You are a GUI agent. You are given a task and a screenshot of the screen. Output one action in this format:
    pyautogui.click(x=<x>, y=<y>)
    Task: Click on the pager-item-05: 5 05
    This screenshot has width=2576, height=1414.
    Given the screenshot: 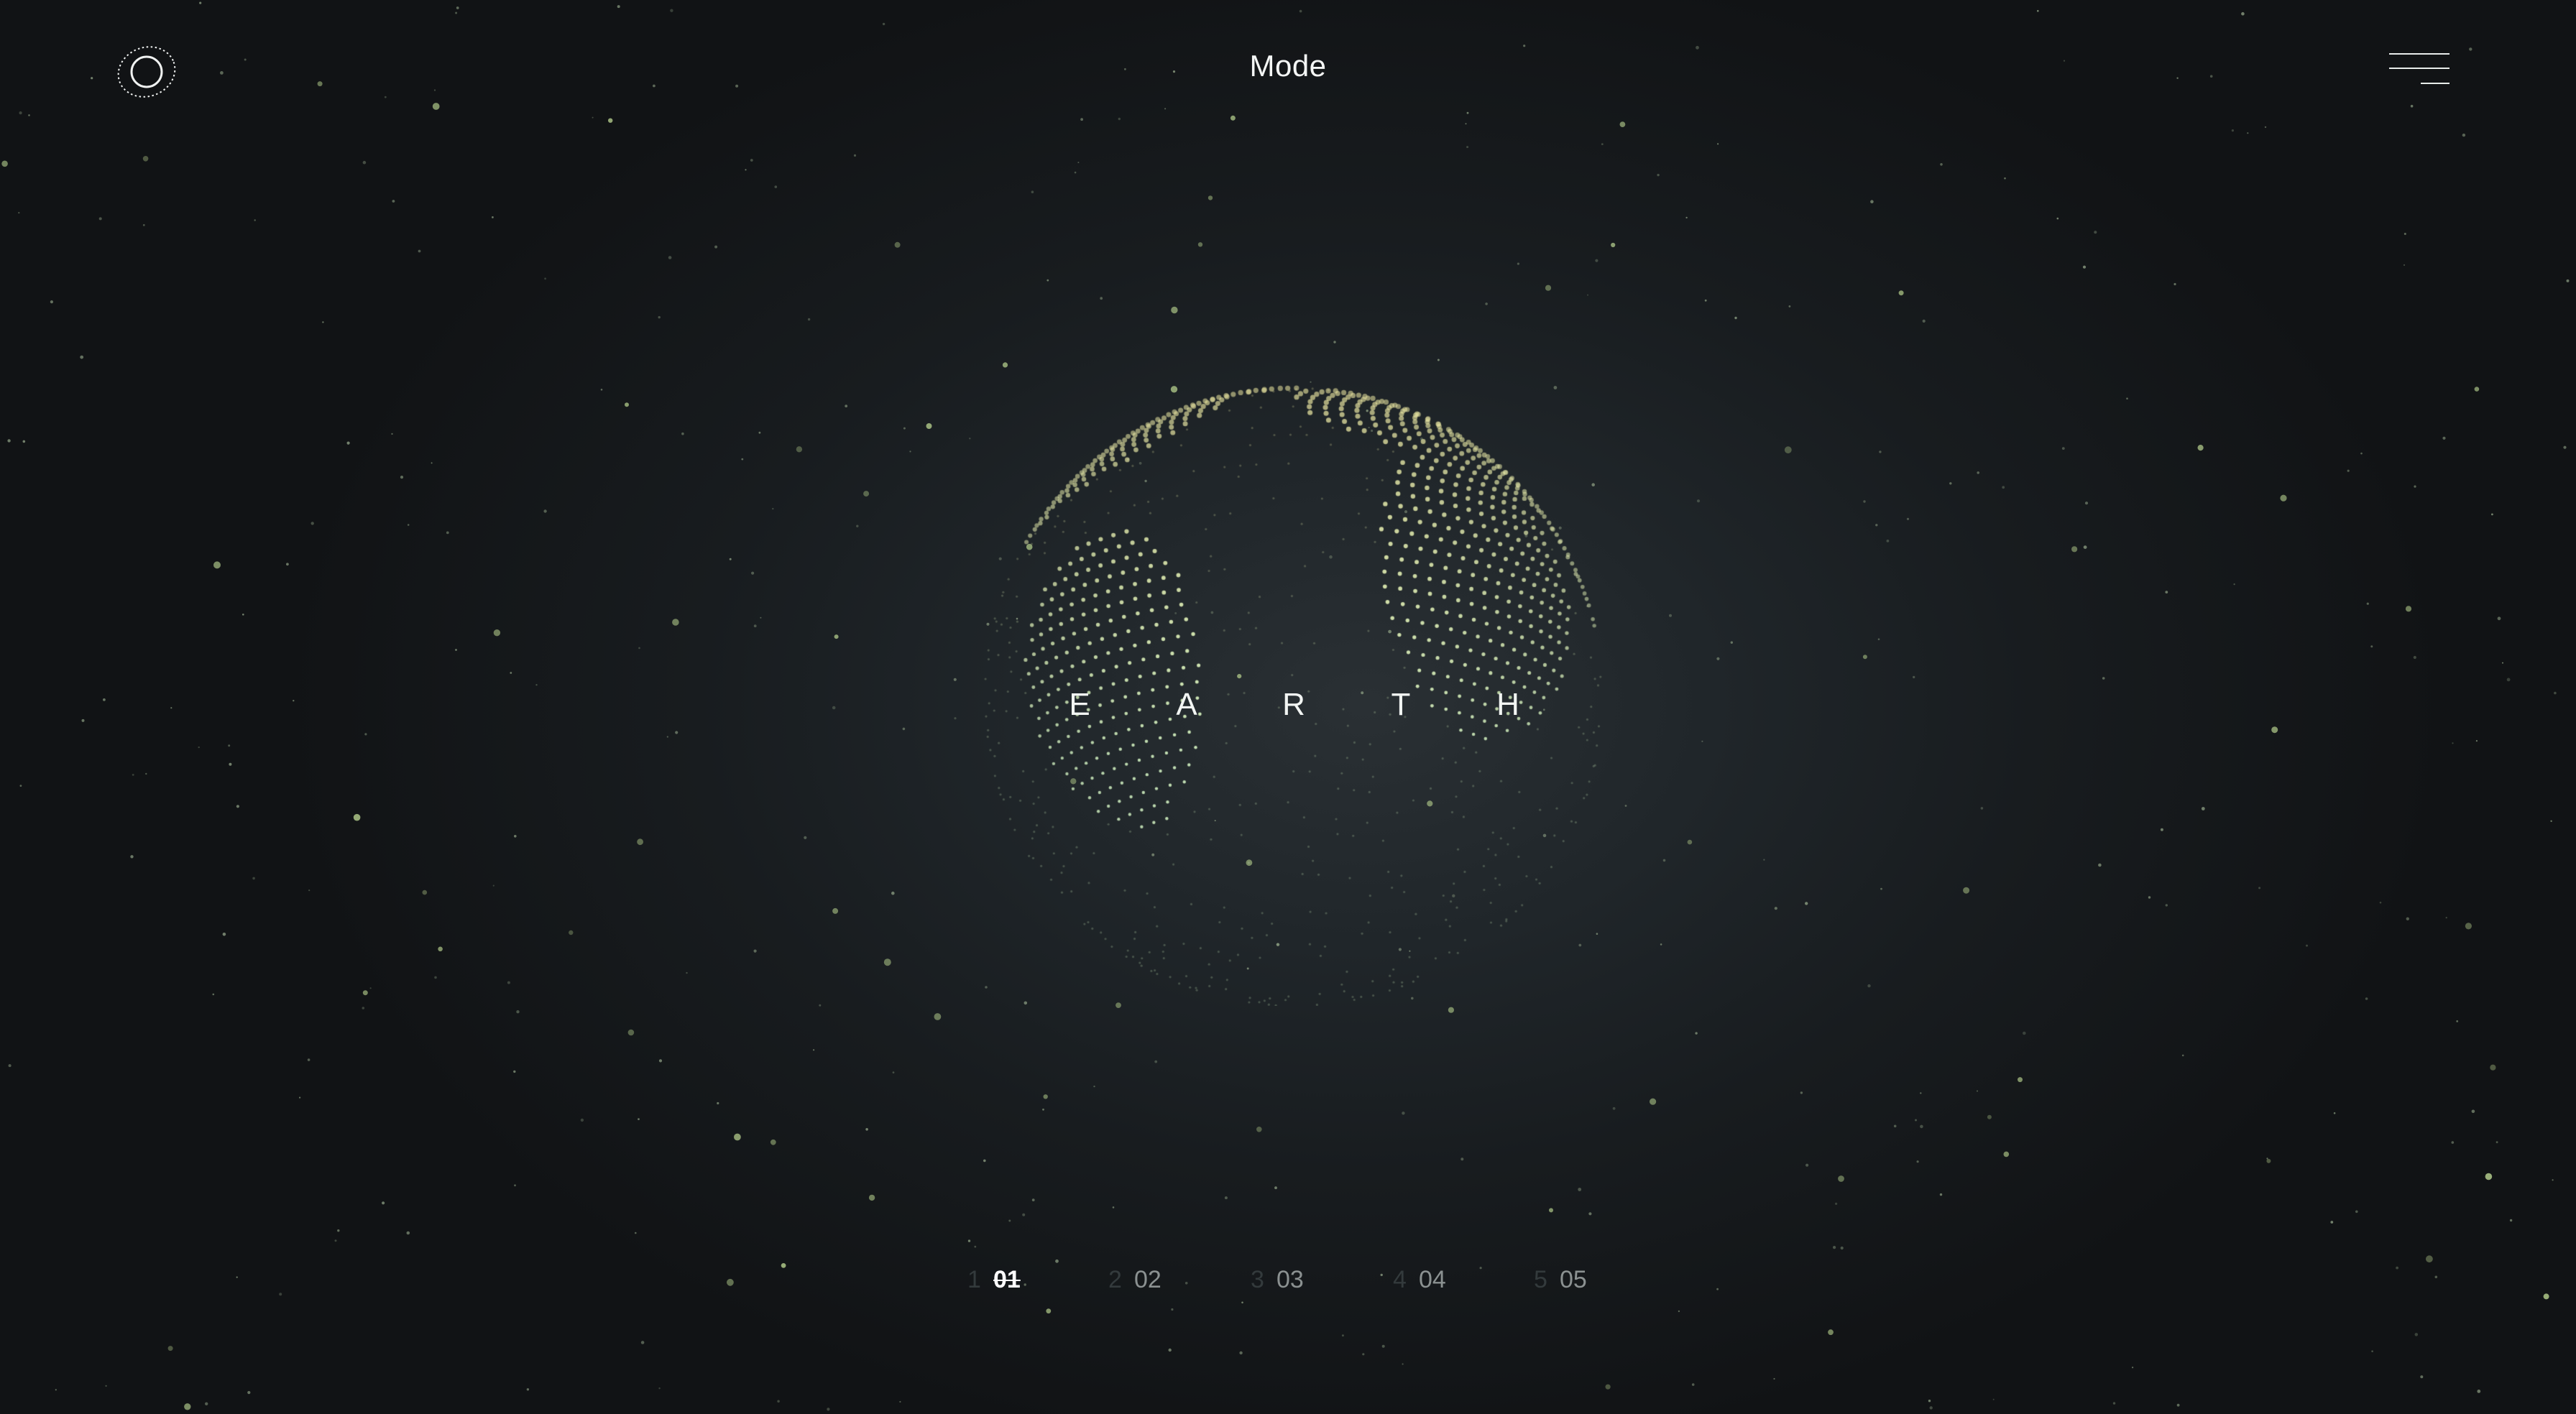 What is the action you would take?
    pyautogui.click(x=1577, y=1284)
    